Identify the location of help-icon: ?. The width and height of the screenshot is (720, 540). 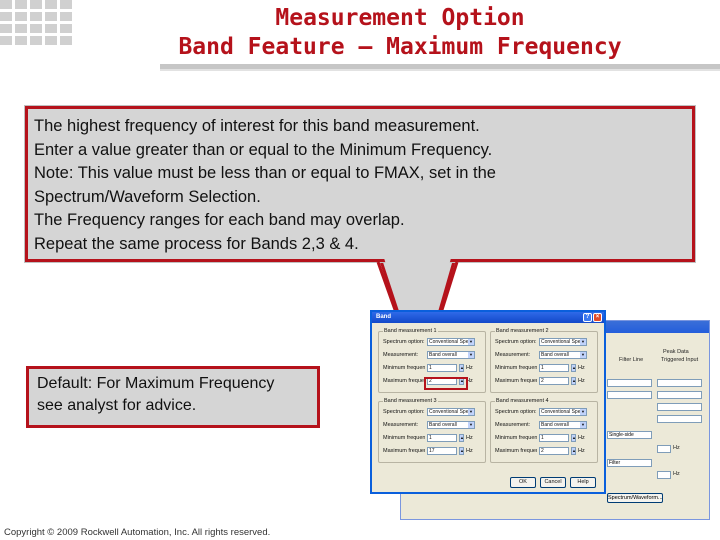
(587, 317).